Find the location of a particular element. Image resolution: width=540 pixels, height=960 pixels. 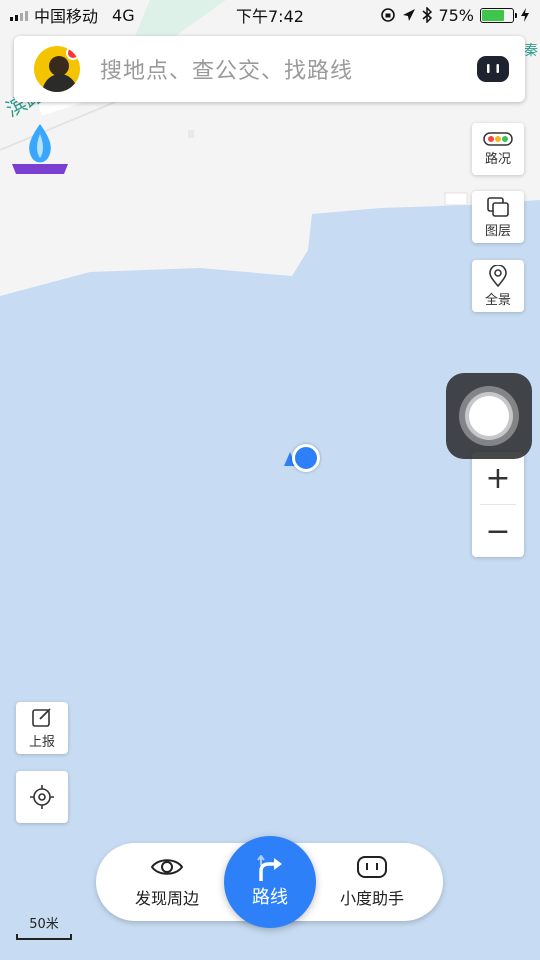

zoom-in-button: + is located at coordinates (498, 478).